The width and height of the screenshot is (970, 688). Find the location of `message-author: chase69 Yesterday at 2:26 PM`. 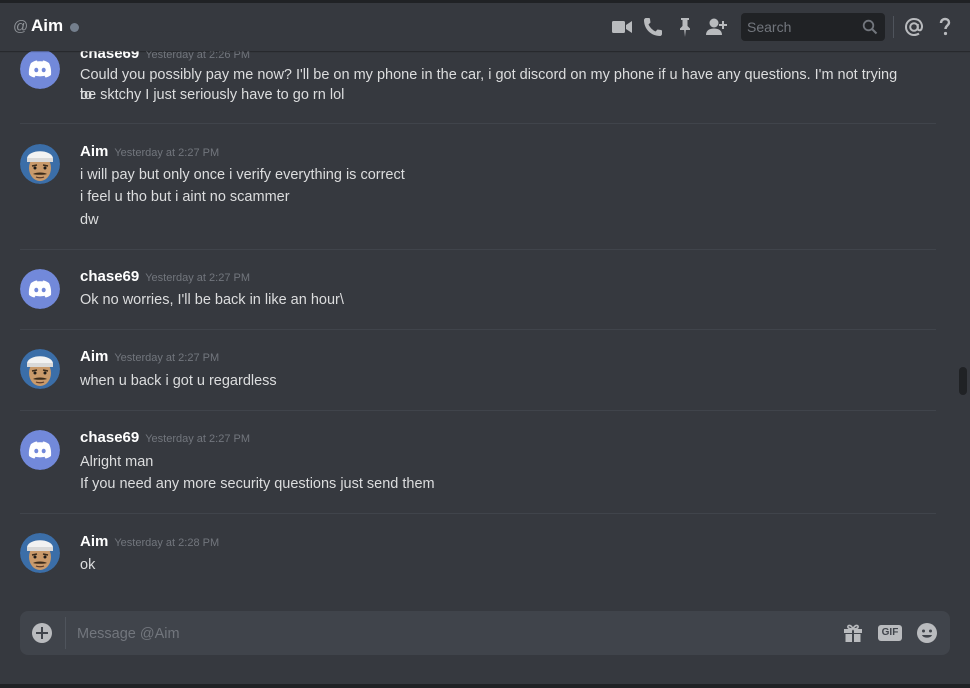

message-author: chase69 Yesterday at 2:26 PM is located at coordinates (165, 56).